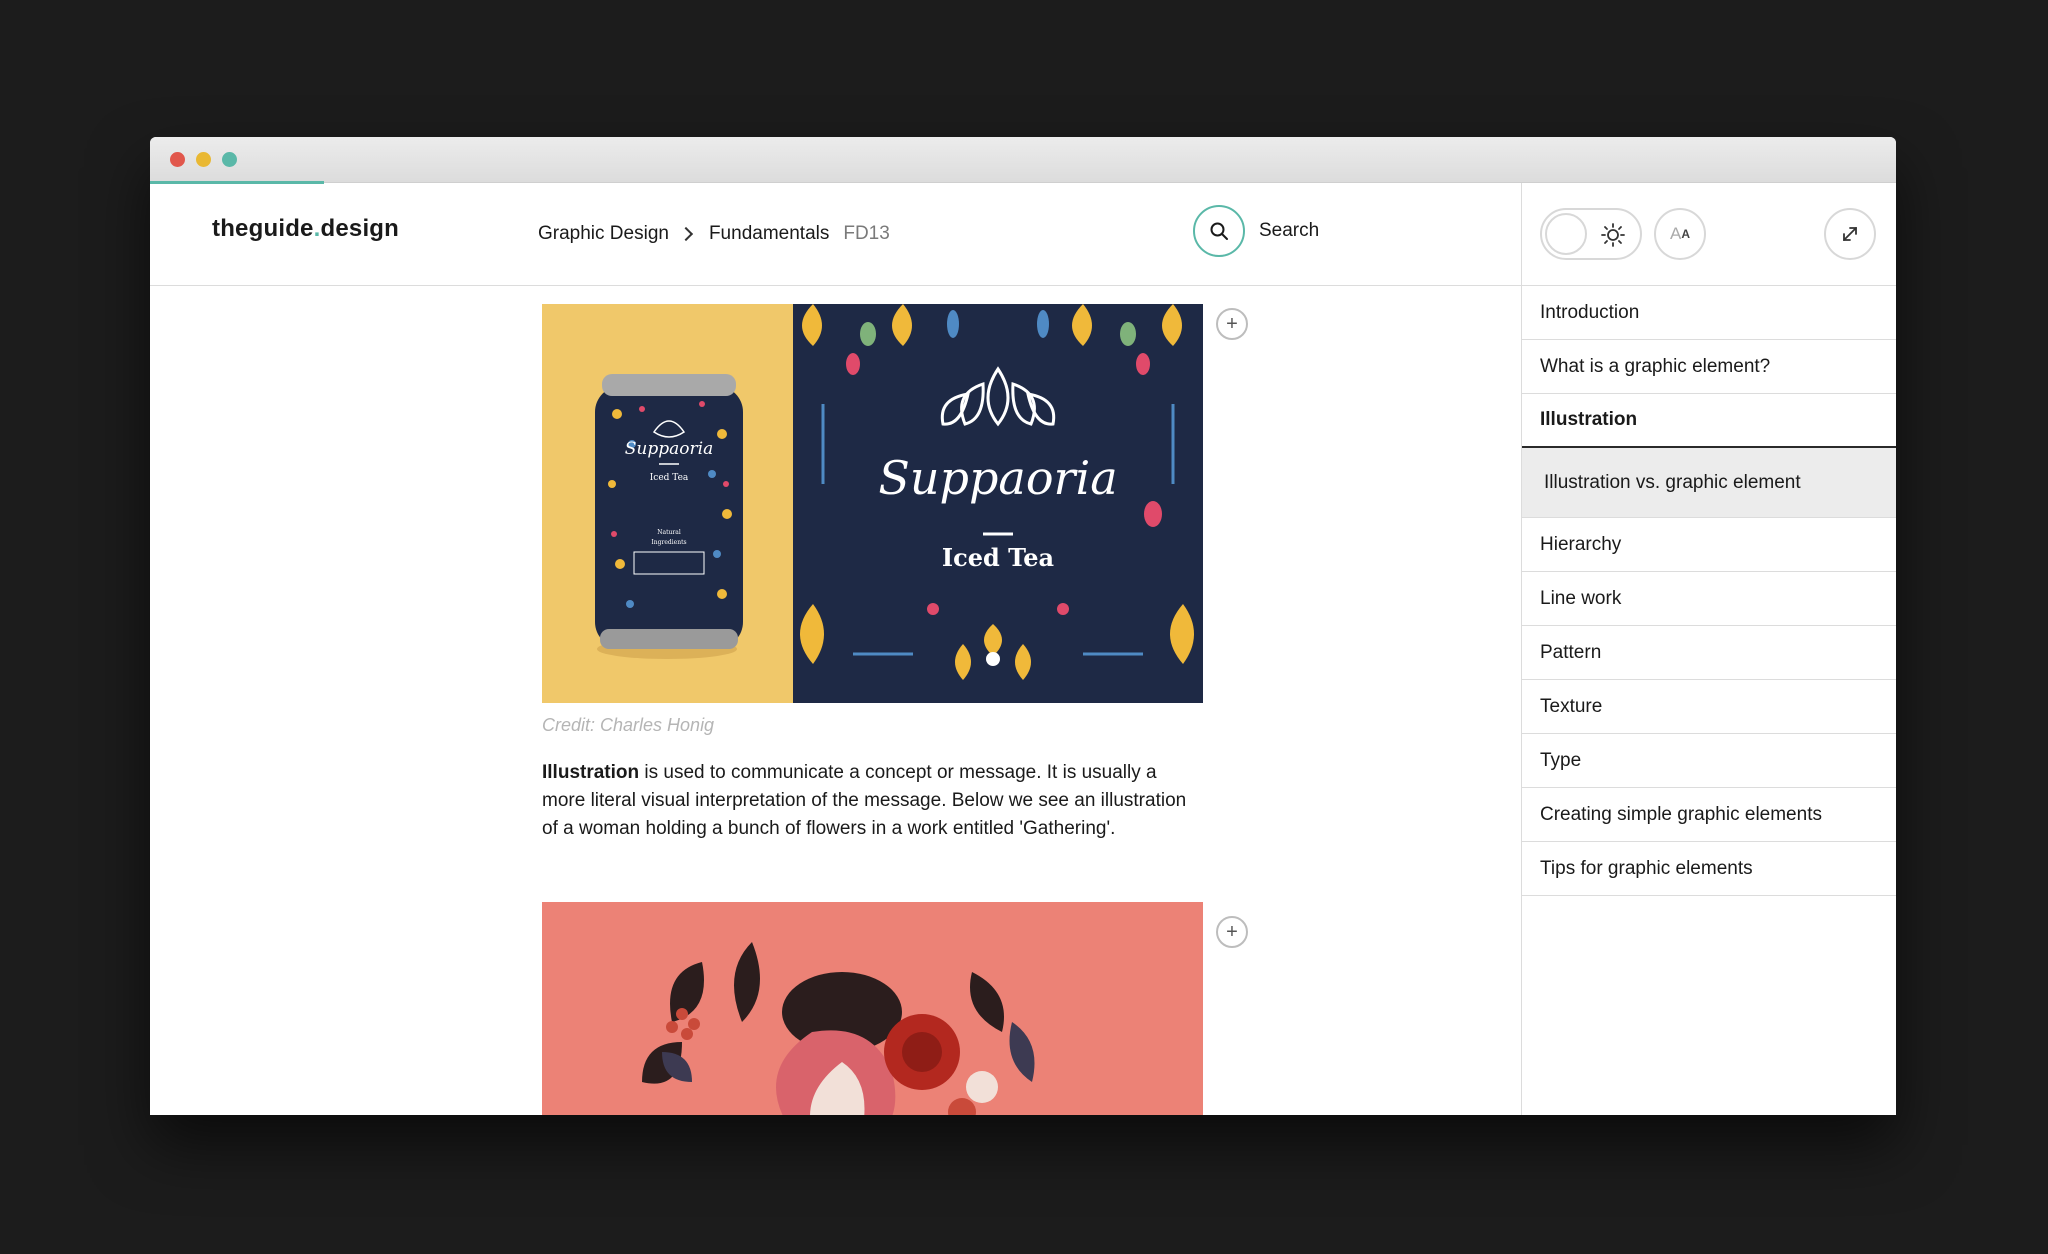 The width and height of the screenshot is (2048, 1254). Describe the element at coordinates (1709, 234) in the screenshot. I see `panel-toolbar: AA` at that location.